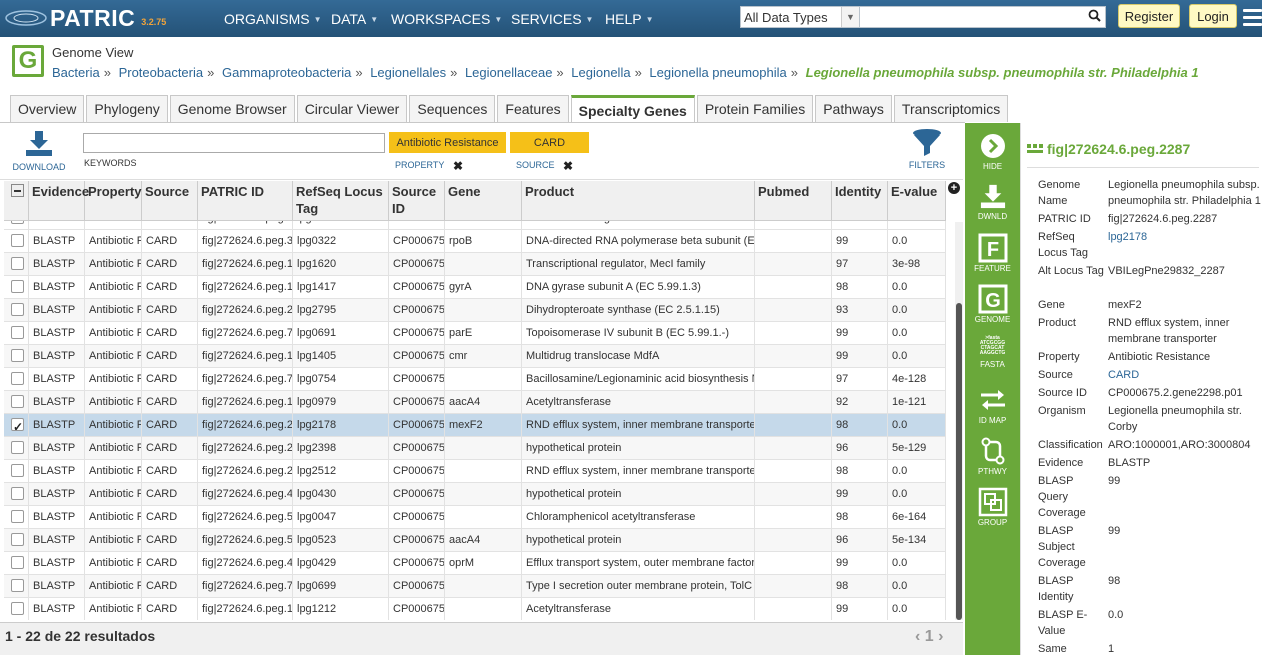  What do you see at coordinates (85, 18) in the screenshot?
I see `patric-logo: PATRIC 3.2.75` at bounding box center [85, 18].